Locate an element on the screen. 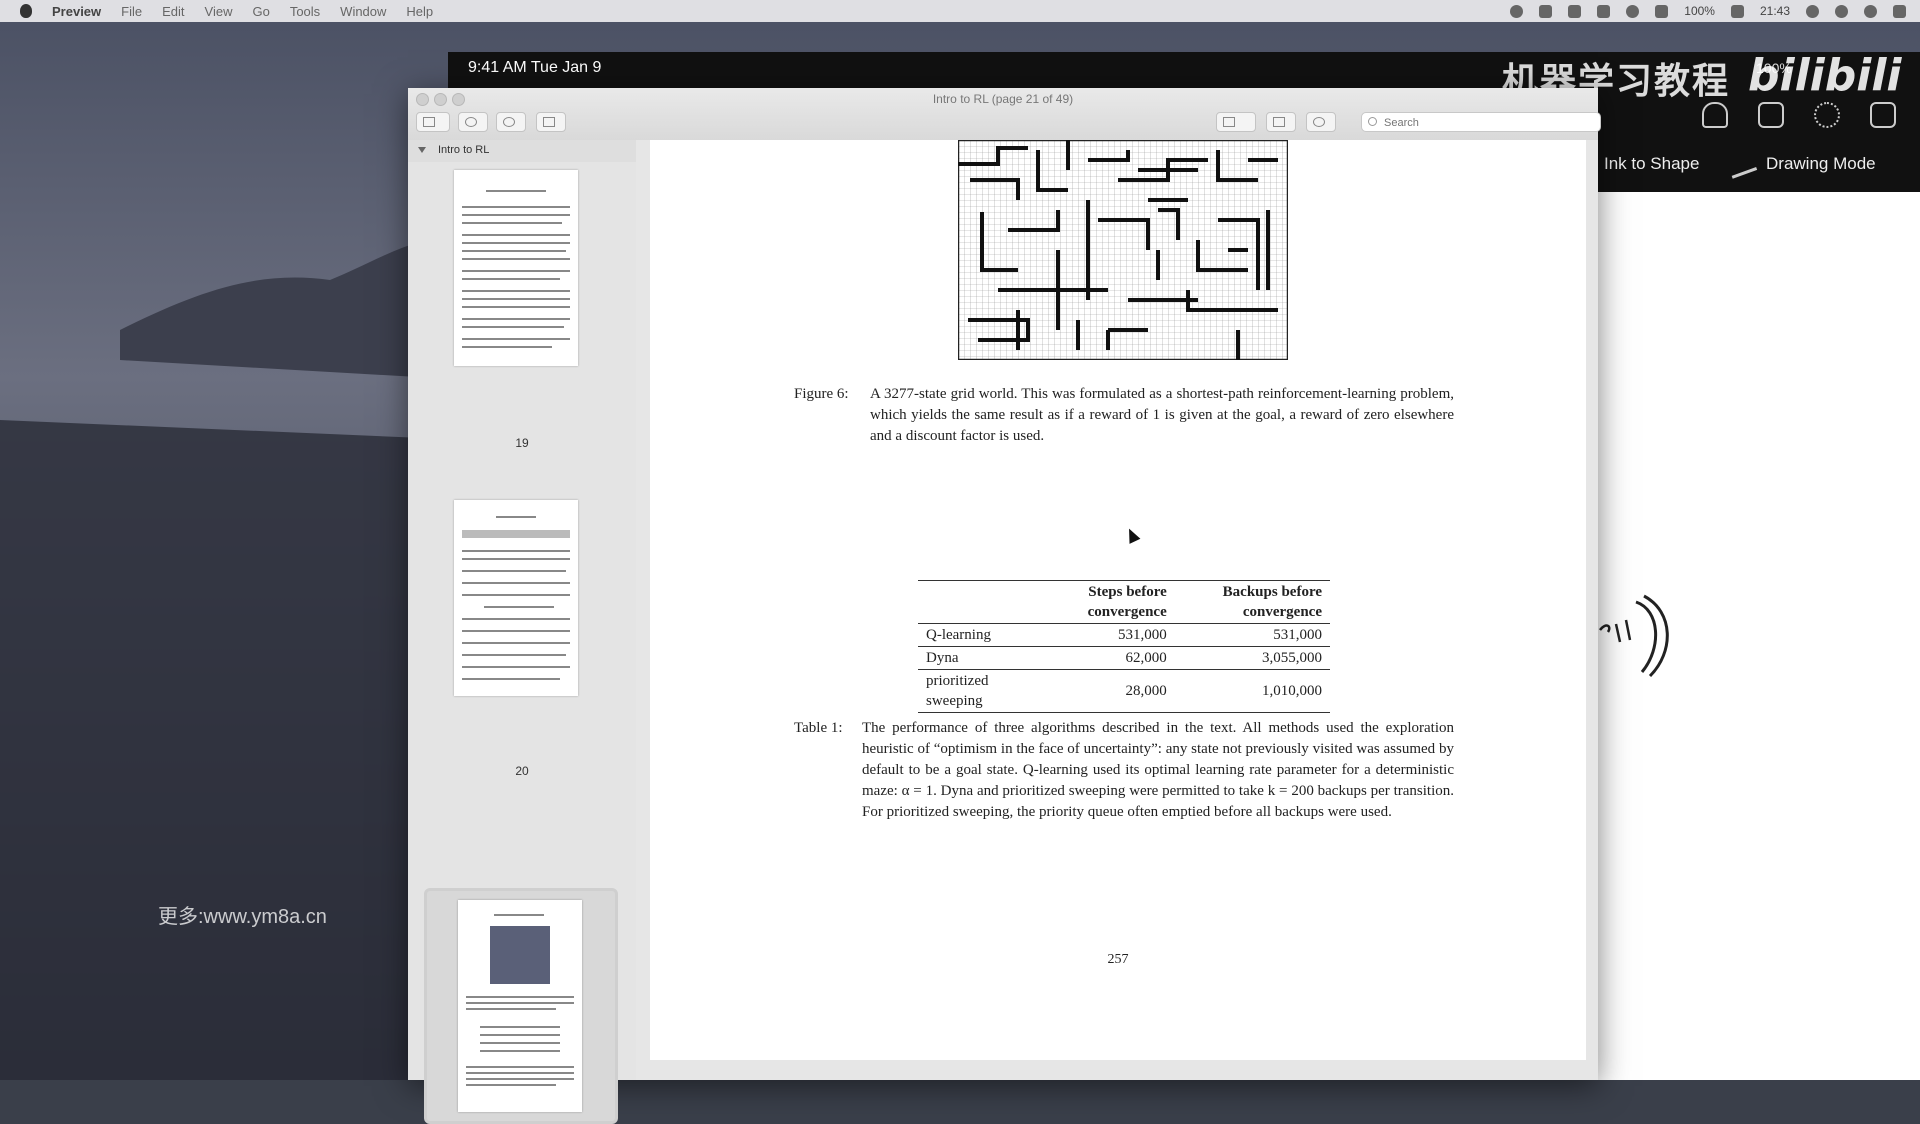  zoom-in-button is located at coordinates (511, 122).